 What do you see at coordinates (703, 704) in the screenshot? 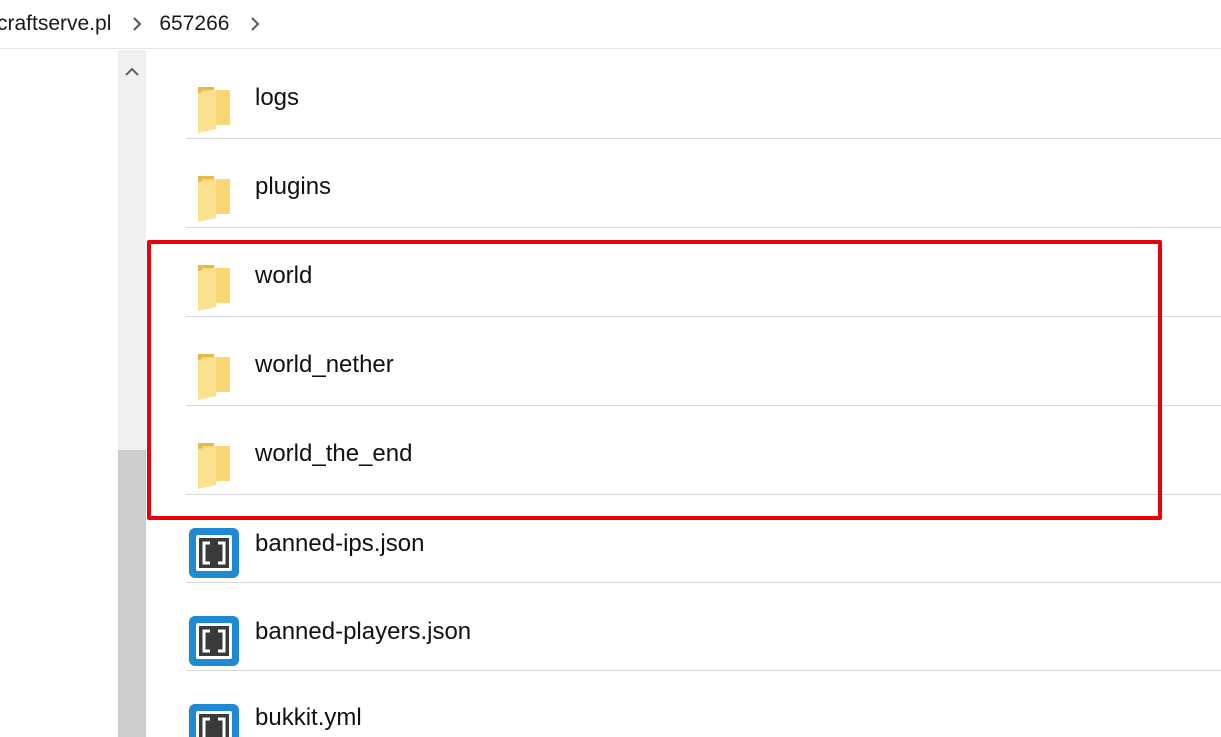
I see `list-item-bukkit-yml: bukkit.yml` at bounding box center [703, 704].